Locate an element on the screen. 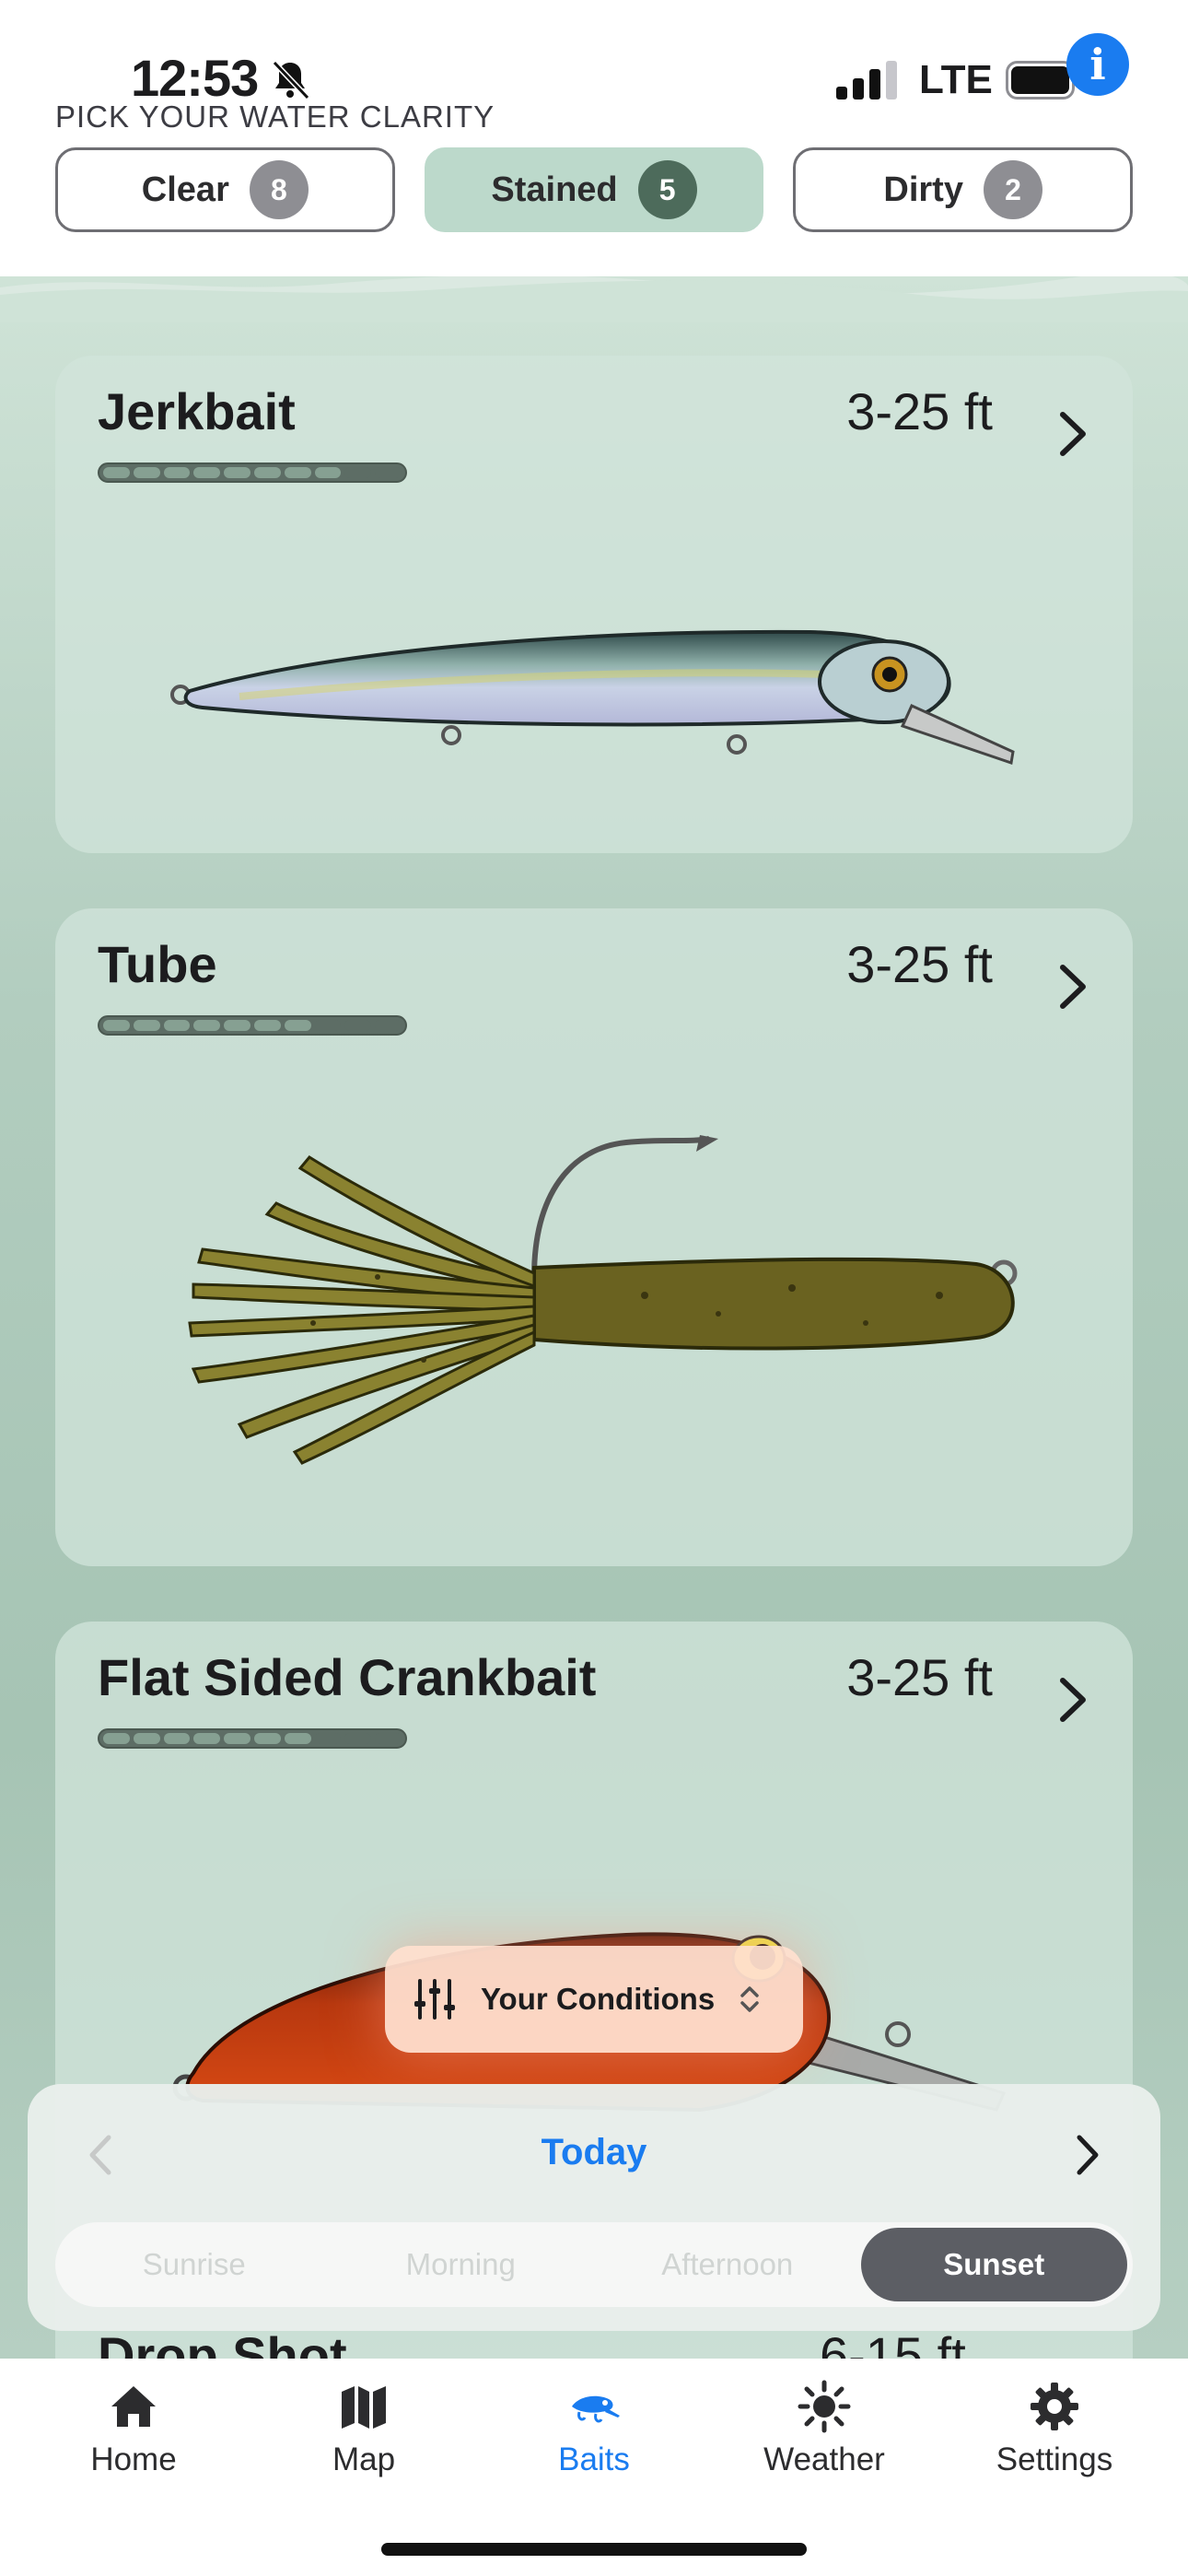 The image size is (1188, 2576). your-conditions-button: Your Conditions is located at coordinates (594, 2000).